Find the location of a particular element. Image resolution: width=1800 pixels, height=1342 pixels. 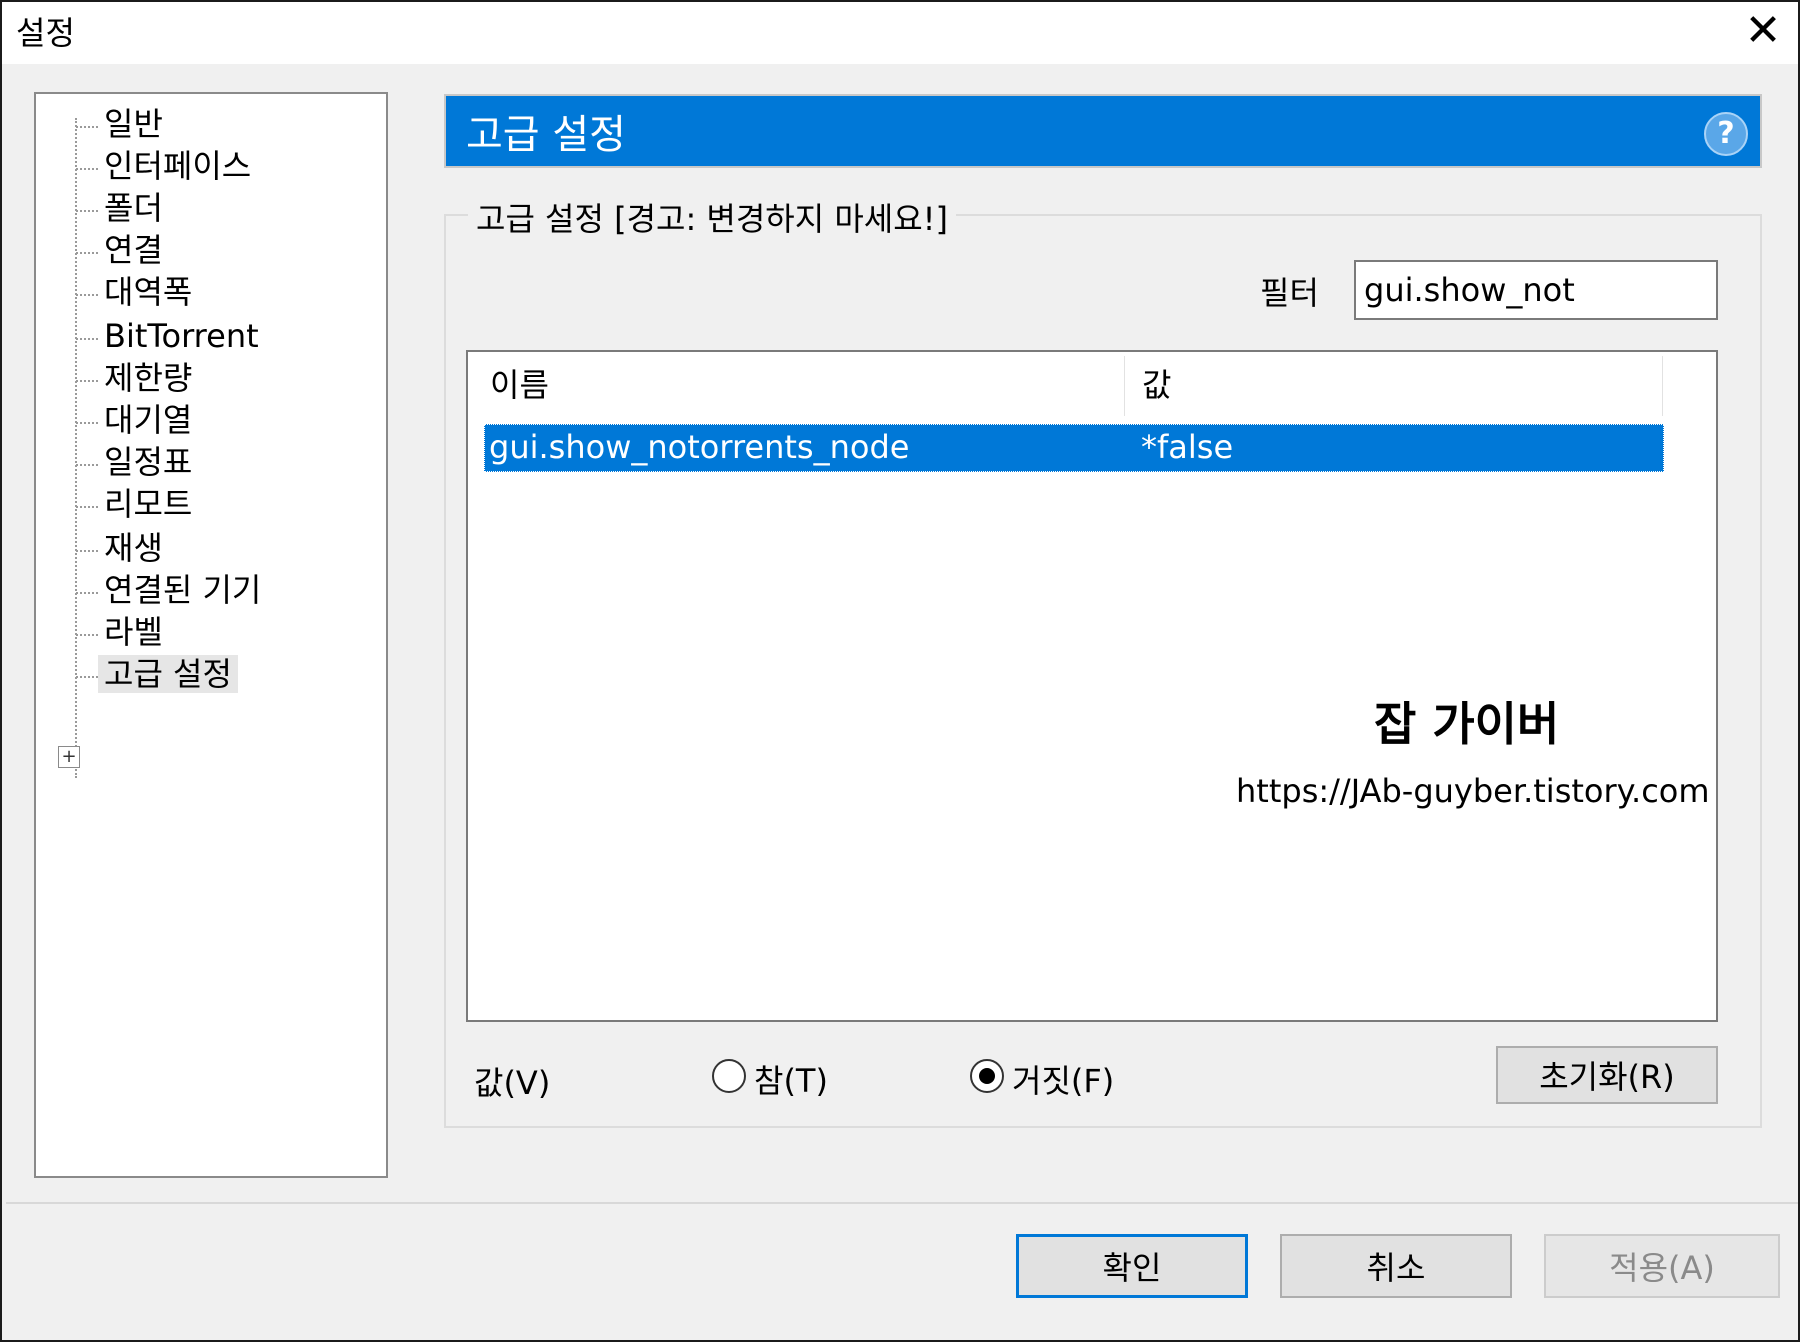

sidebar-item-label: 제한량 is located at coordinates (148, 378).